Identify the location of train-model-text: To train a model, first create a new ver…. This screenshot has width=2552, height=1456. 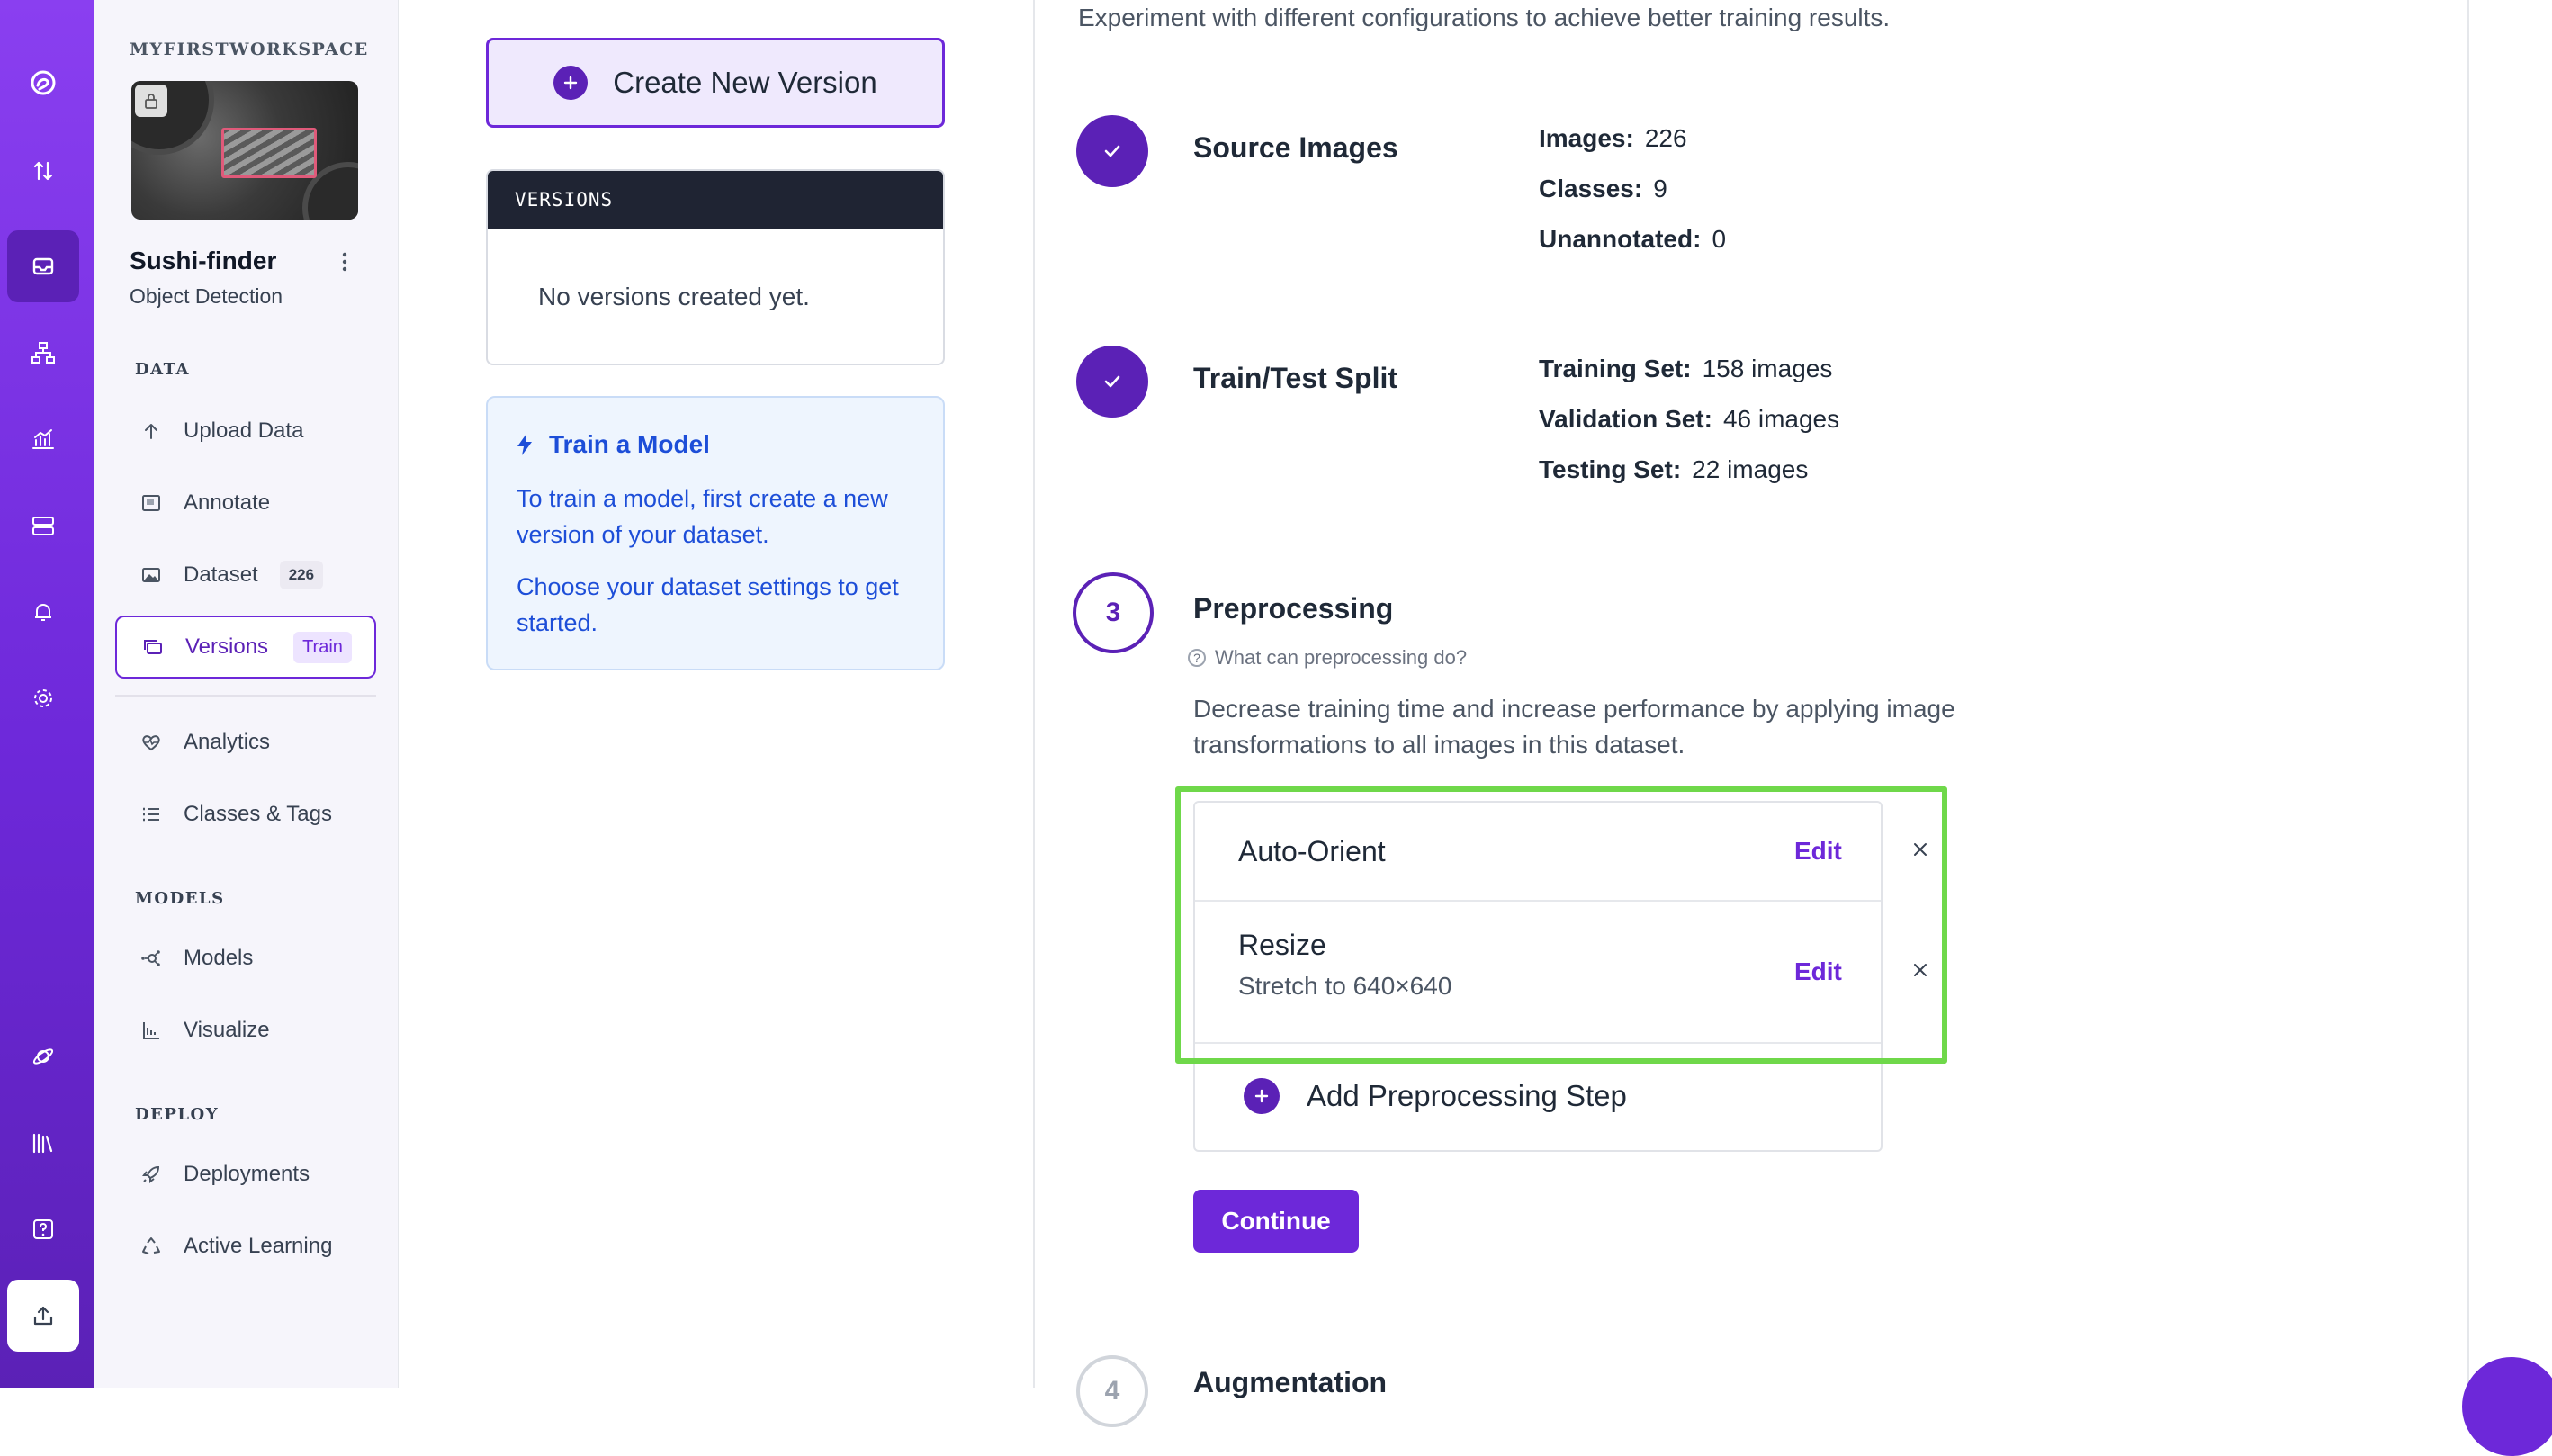
(702, 516).